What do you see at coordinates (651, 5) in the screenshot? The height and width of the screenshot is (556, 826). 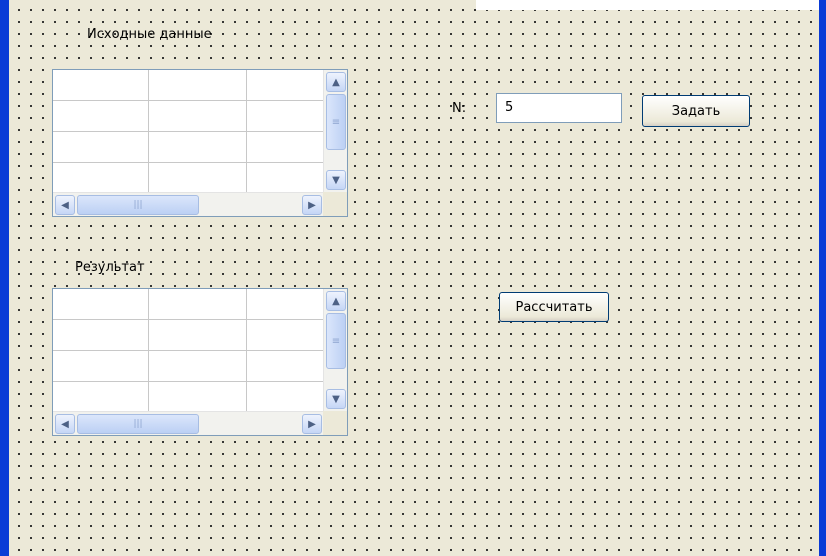 I see `top-edge` at bounding box center [651, 5].